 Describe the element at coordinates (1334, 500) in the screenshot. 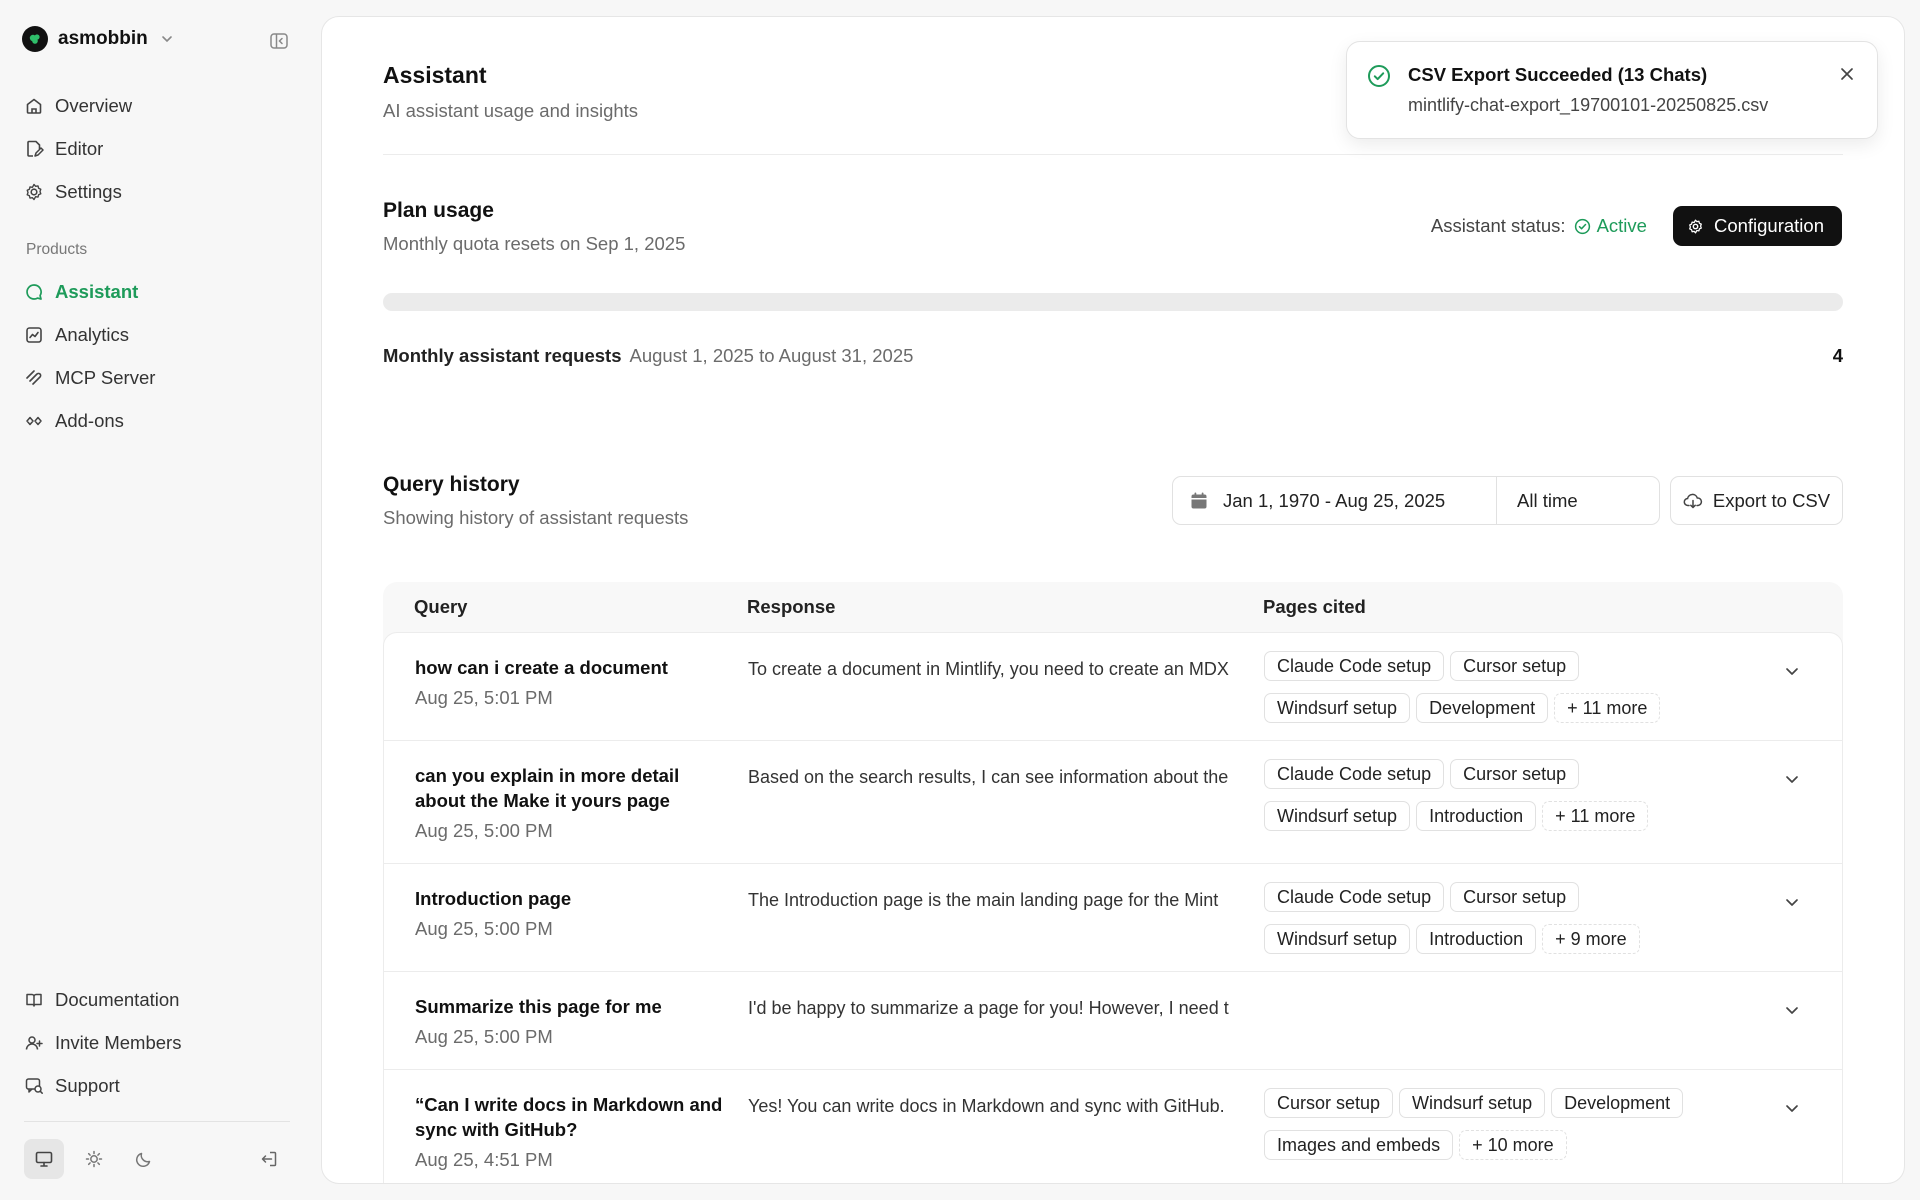

I see `date-range-picker: Jan 1, 1970 - Aug 25, 2025` at that location.